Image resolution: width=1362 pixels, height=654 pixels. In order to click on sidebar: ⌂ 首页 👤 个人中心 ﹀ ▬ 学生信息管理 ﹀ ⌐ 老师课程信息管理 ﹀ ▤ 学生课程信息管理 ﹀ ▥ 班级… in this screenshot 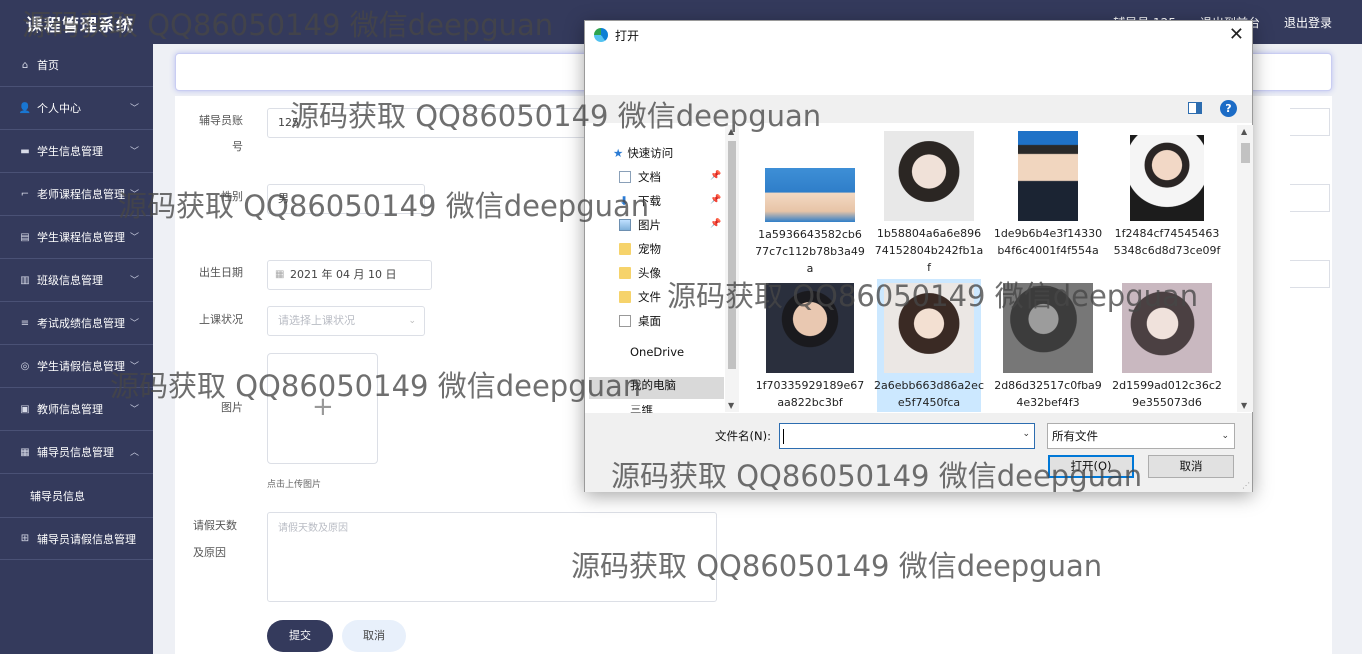, I will do `click(76, 349)`.